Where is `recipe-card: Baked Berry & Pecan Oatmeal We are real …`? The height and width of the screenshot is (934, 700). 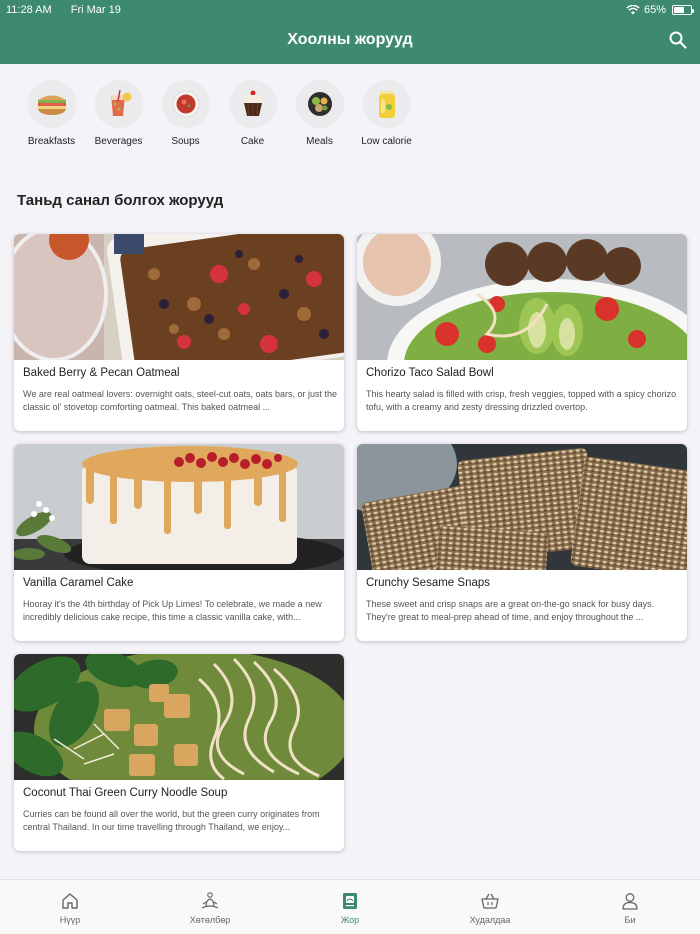 recipe-card: Baked Berry & Pecan Oatmeal We are real … is located at coordinates (179, 332).